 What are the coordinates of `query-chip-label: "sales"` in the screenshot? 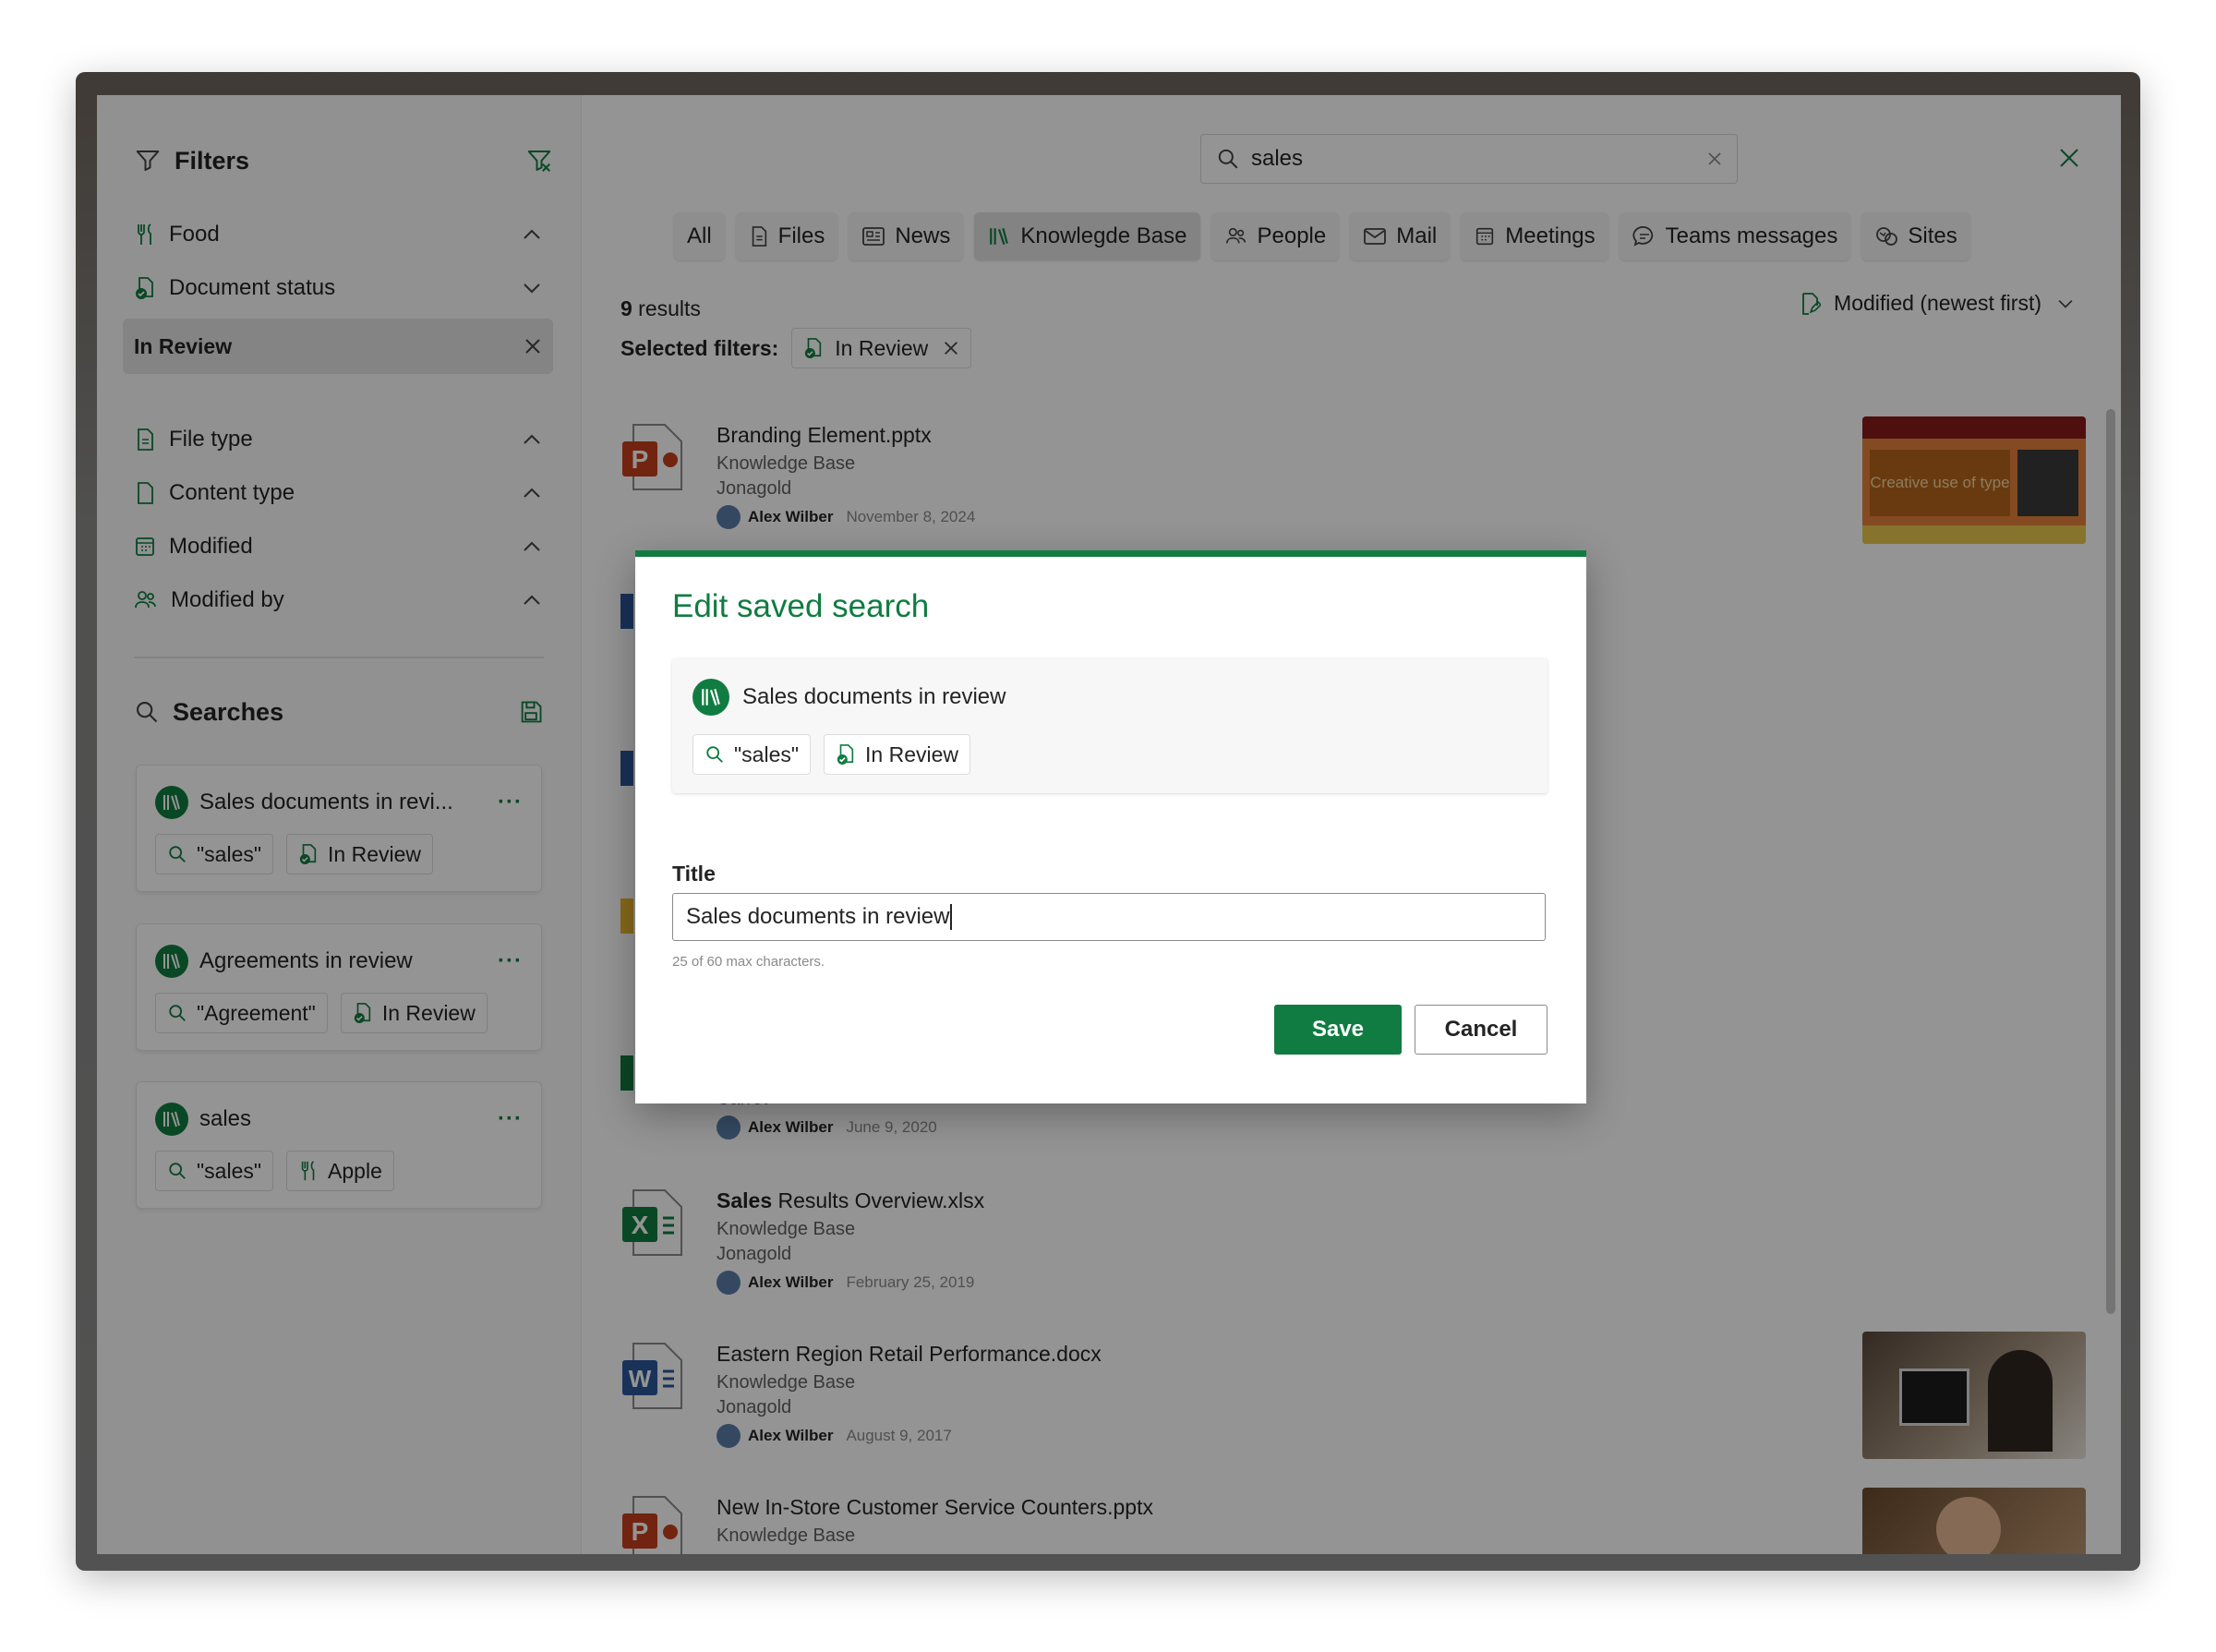 It's located at (767, 754).